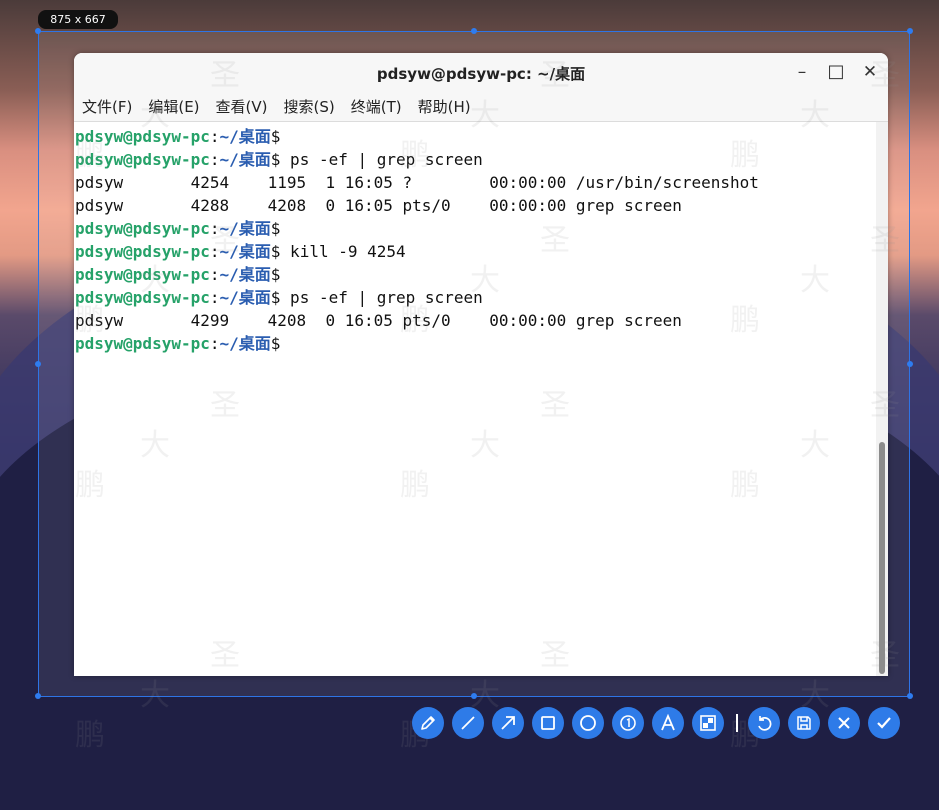 Image resolution: width=939 pixels, height=810 pixels. I want to click on number-marker-button, so click(628, 723).